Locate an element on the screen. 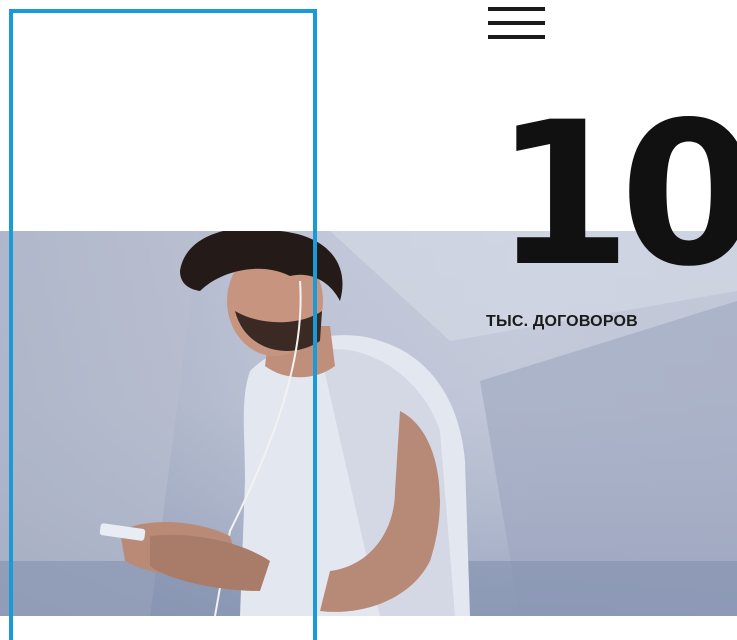 The image size is (737, 640). stat-label: ТЫС. ДОГОВОРОВ is located at coordinates (562, 321).